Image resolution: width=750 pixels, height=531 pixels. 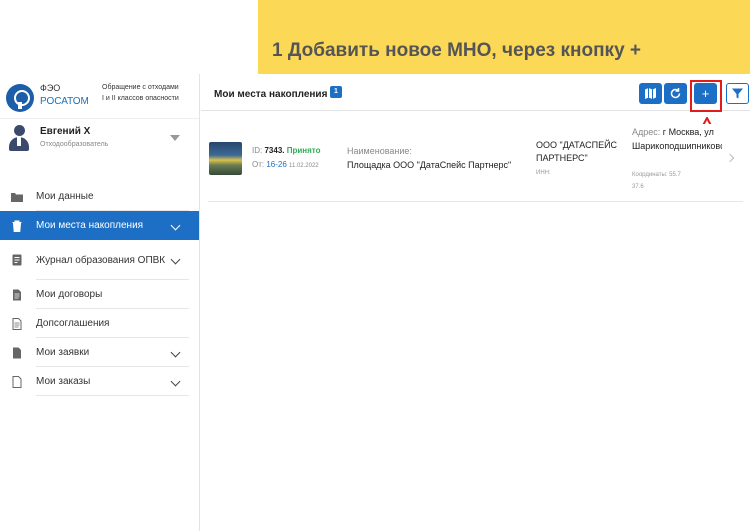 I want to click on name-value: Площадка ООО "ДатаСпейс Партнерс", so click(x=429, y=165).